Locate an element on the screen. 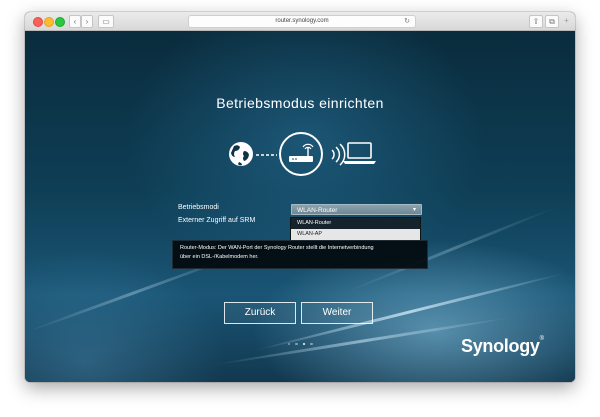  wifi-signal-icon is located at coordinates (338, 154).